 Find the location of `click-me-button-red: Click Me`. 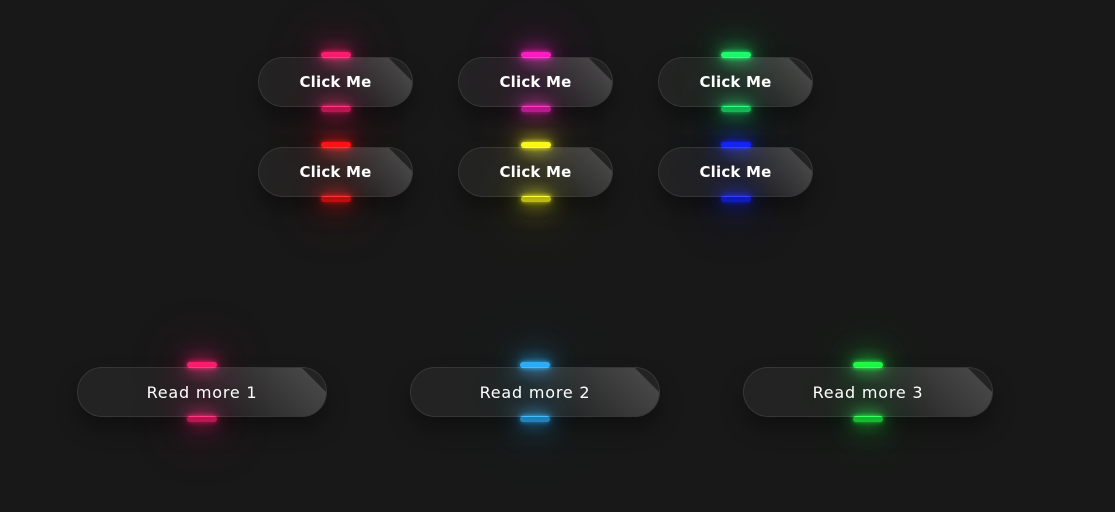

click-me-button-red: Click Me is located at coordinates (335, 172).